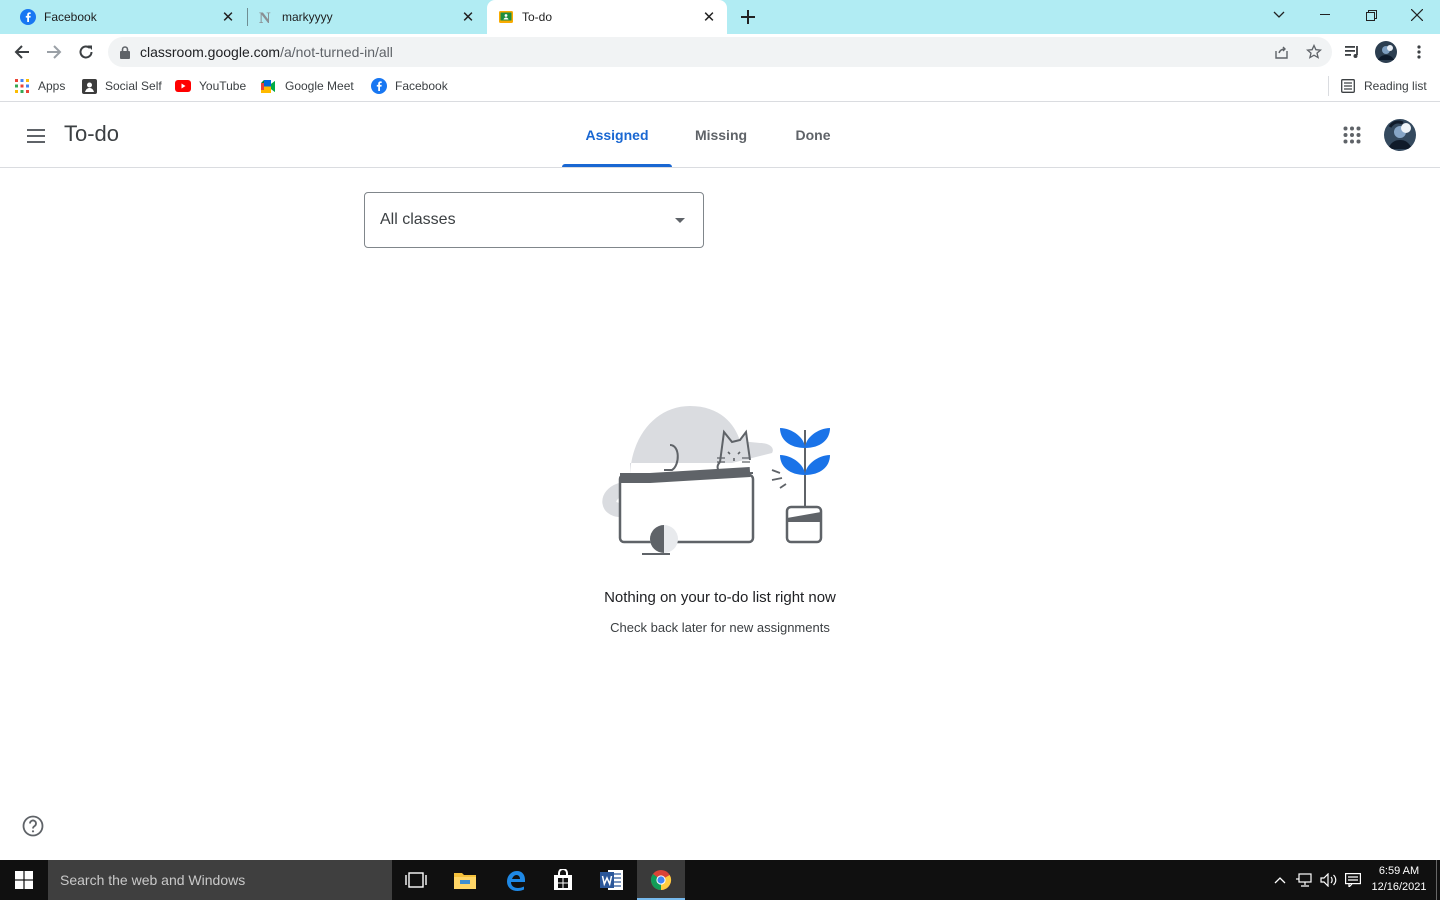 This screenshot has width=1440, height=900. I want to click on empty-state-illustration, so click(720, 480).